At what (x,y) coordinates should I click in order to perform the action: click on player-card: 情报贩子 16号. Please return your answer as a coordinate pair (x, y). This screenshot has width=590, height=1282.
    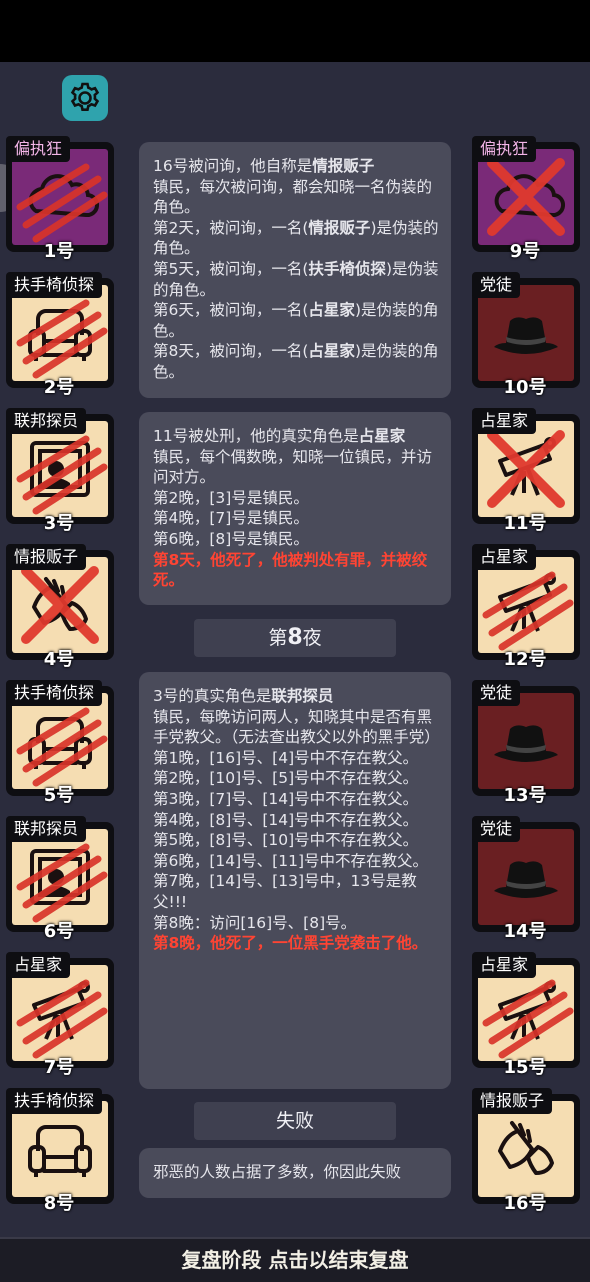
    Looking at the image, I should click on (525, 1151).